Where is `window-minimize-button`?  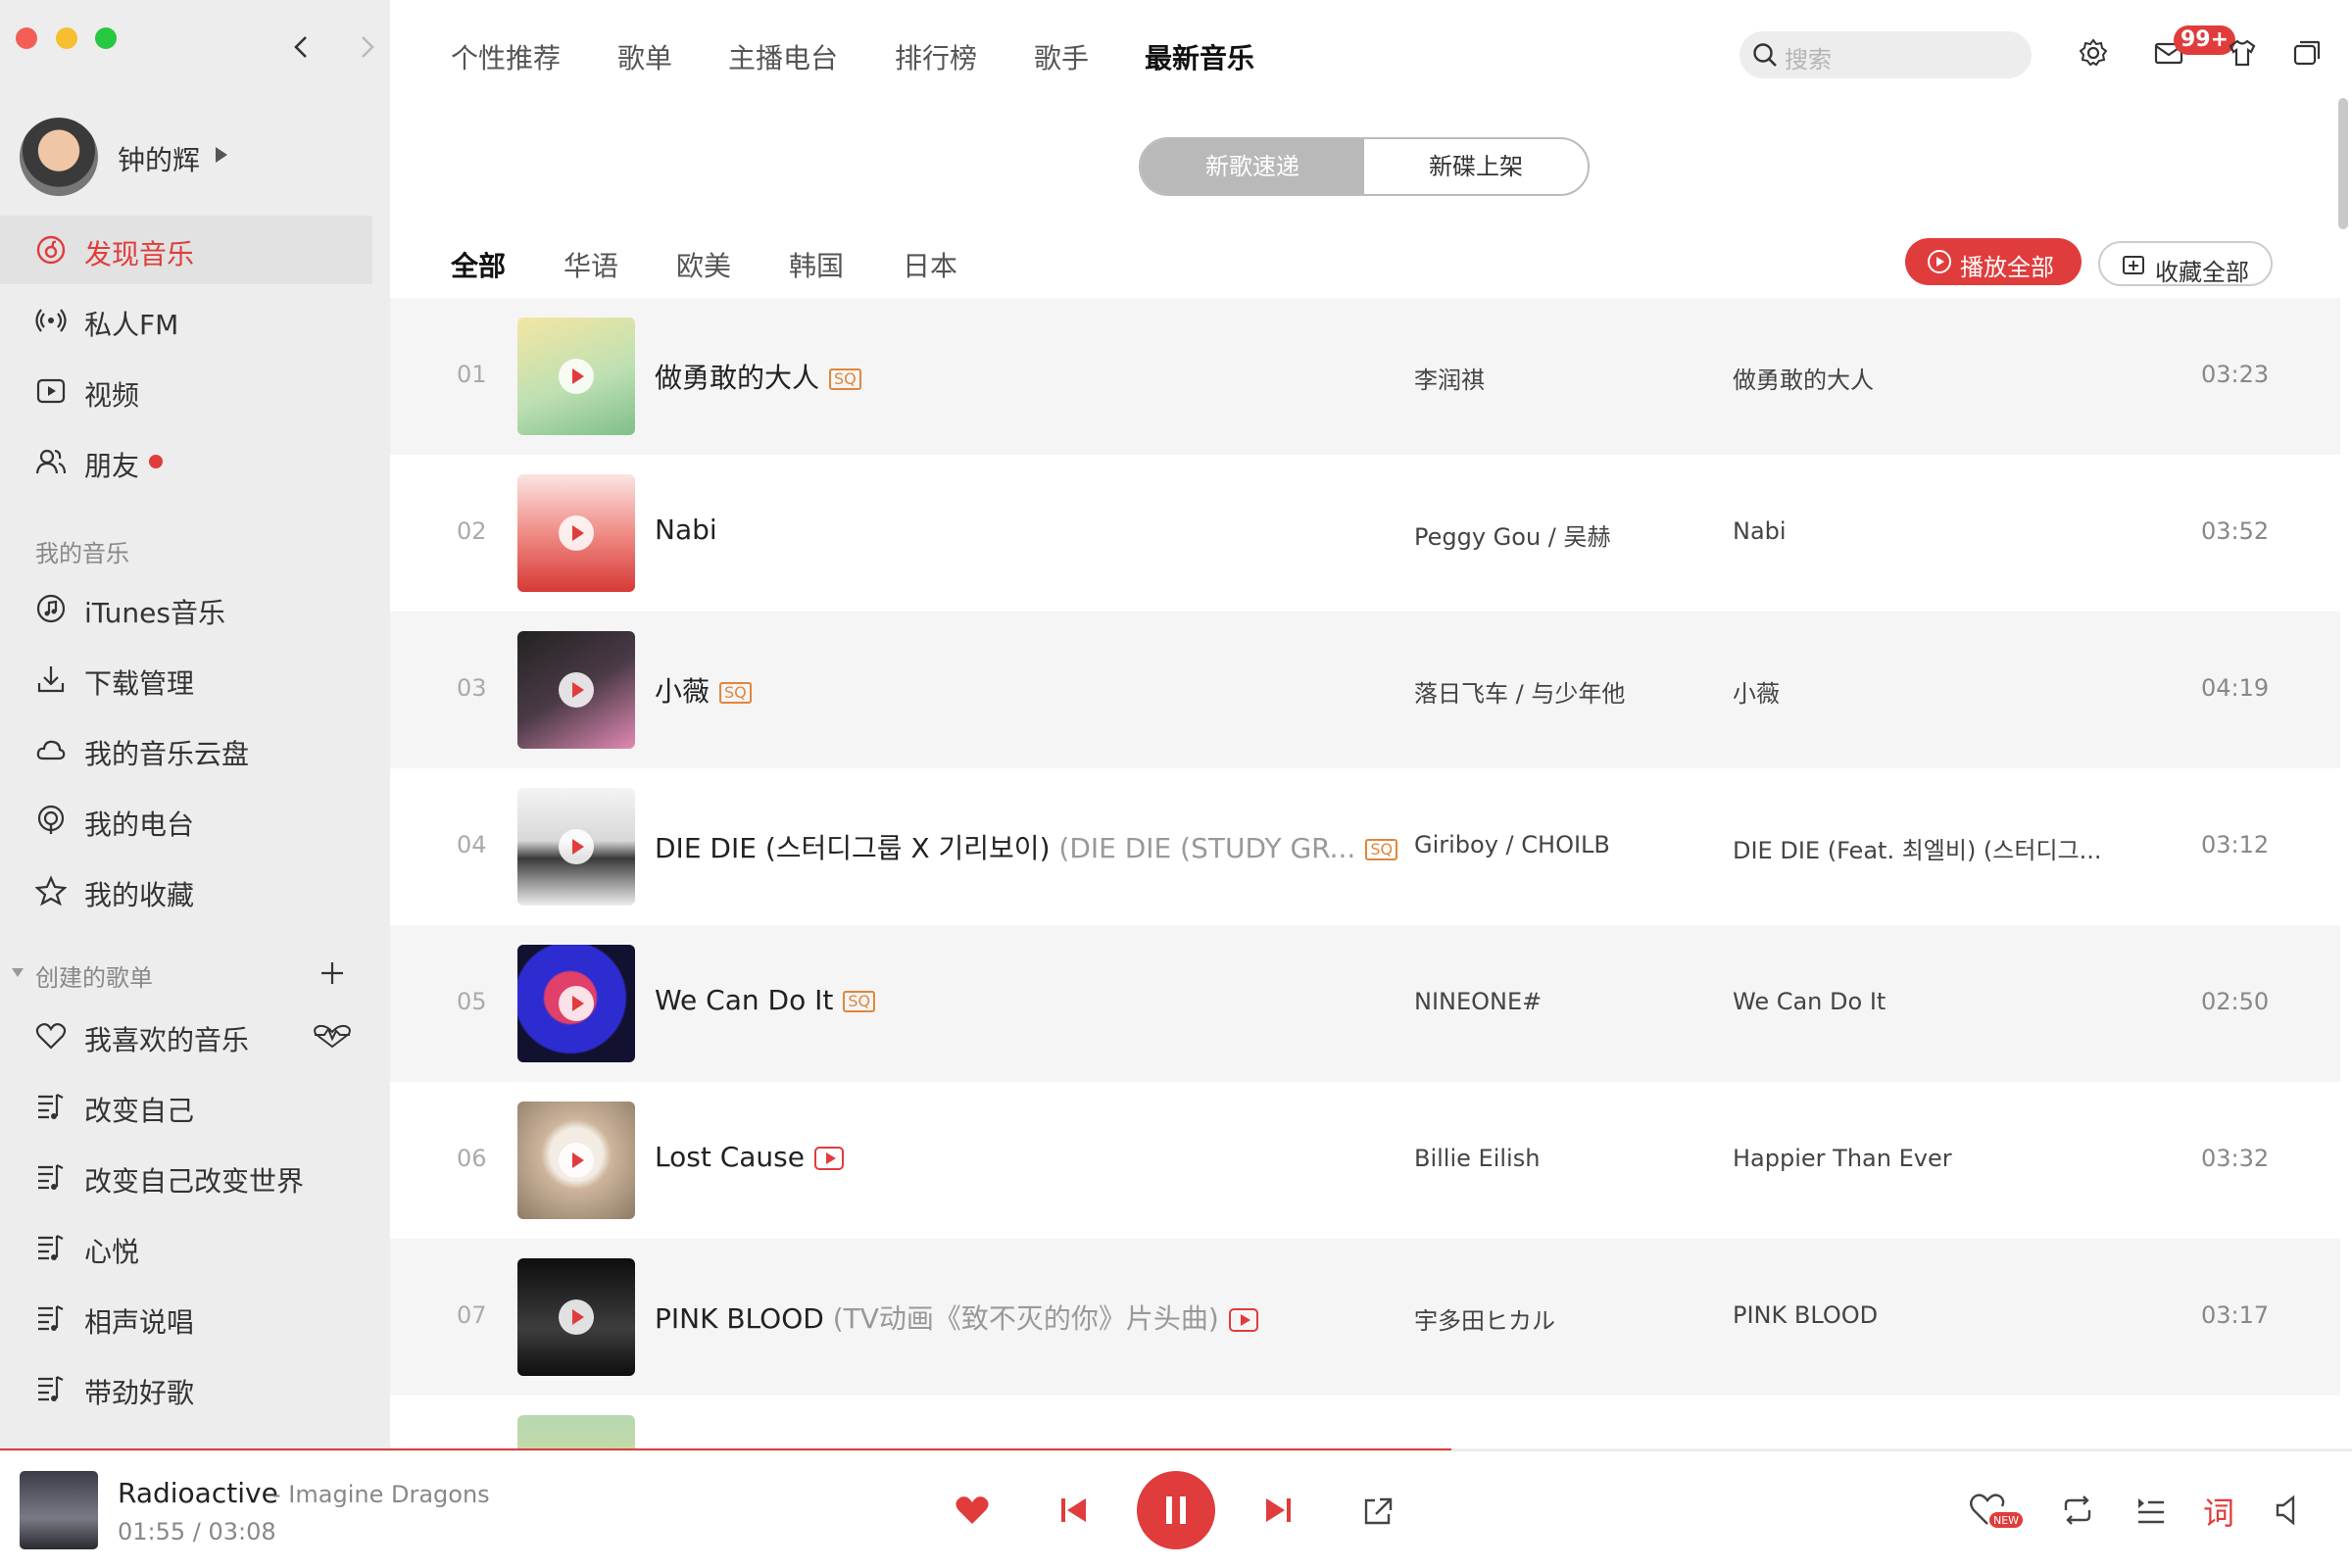
window-minimize-button is located at coordinates (66, 38).